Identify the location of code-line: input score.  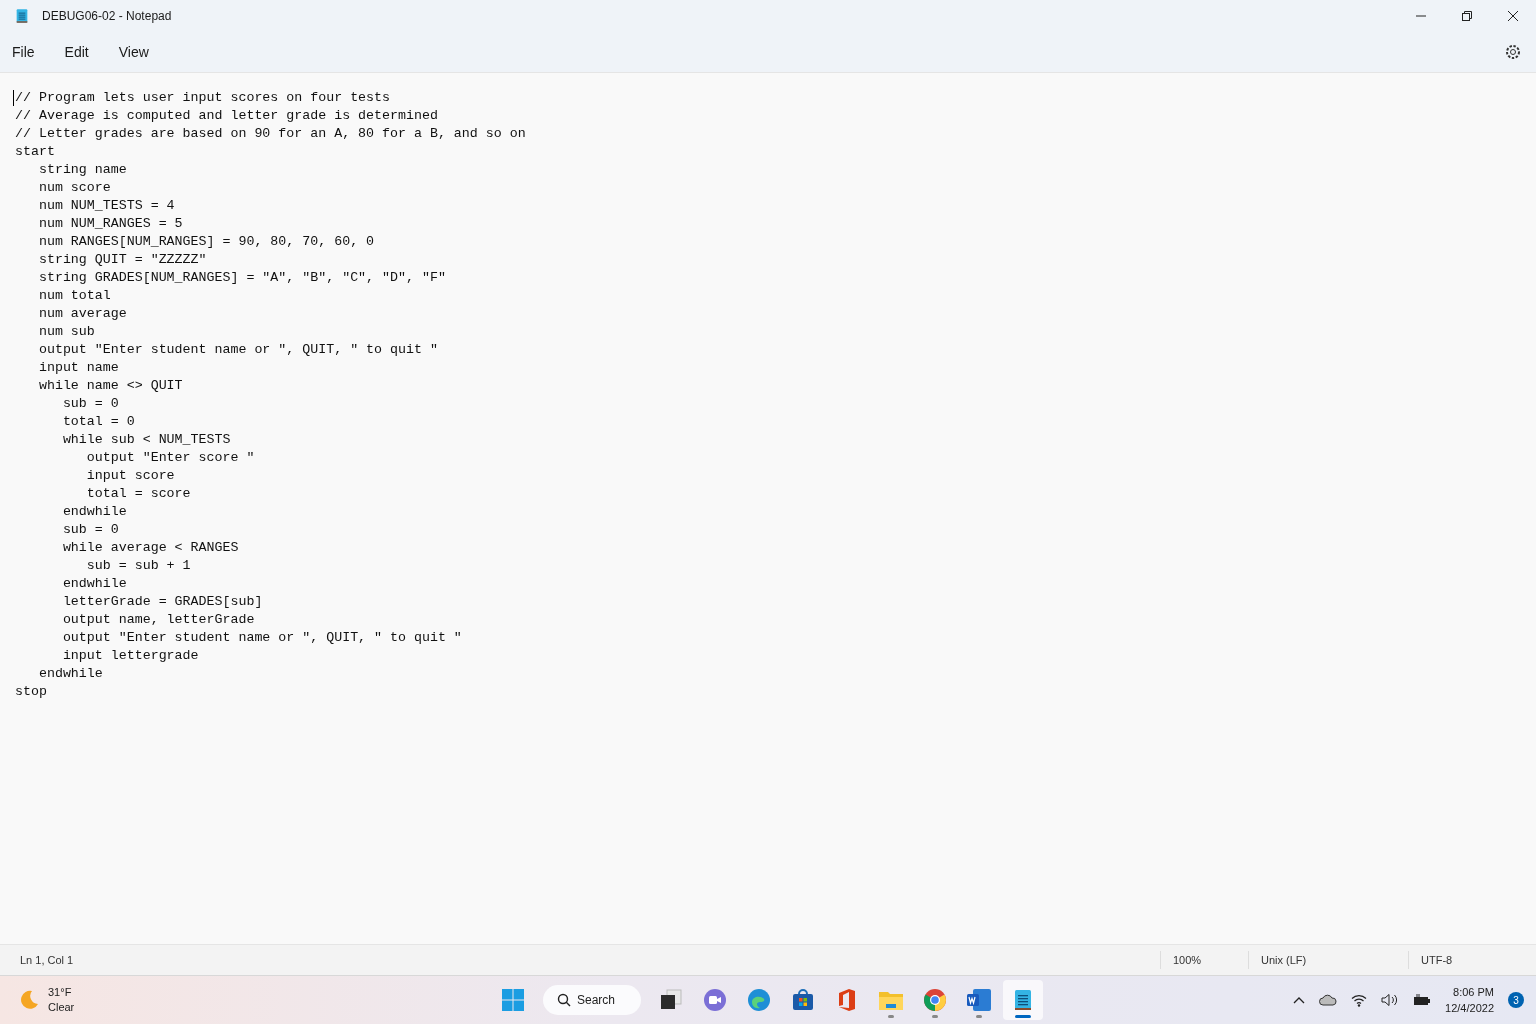
(130, 476).